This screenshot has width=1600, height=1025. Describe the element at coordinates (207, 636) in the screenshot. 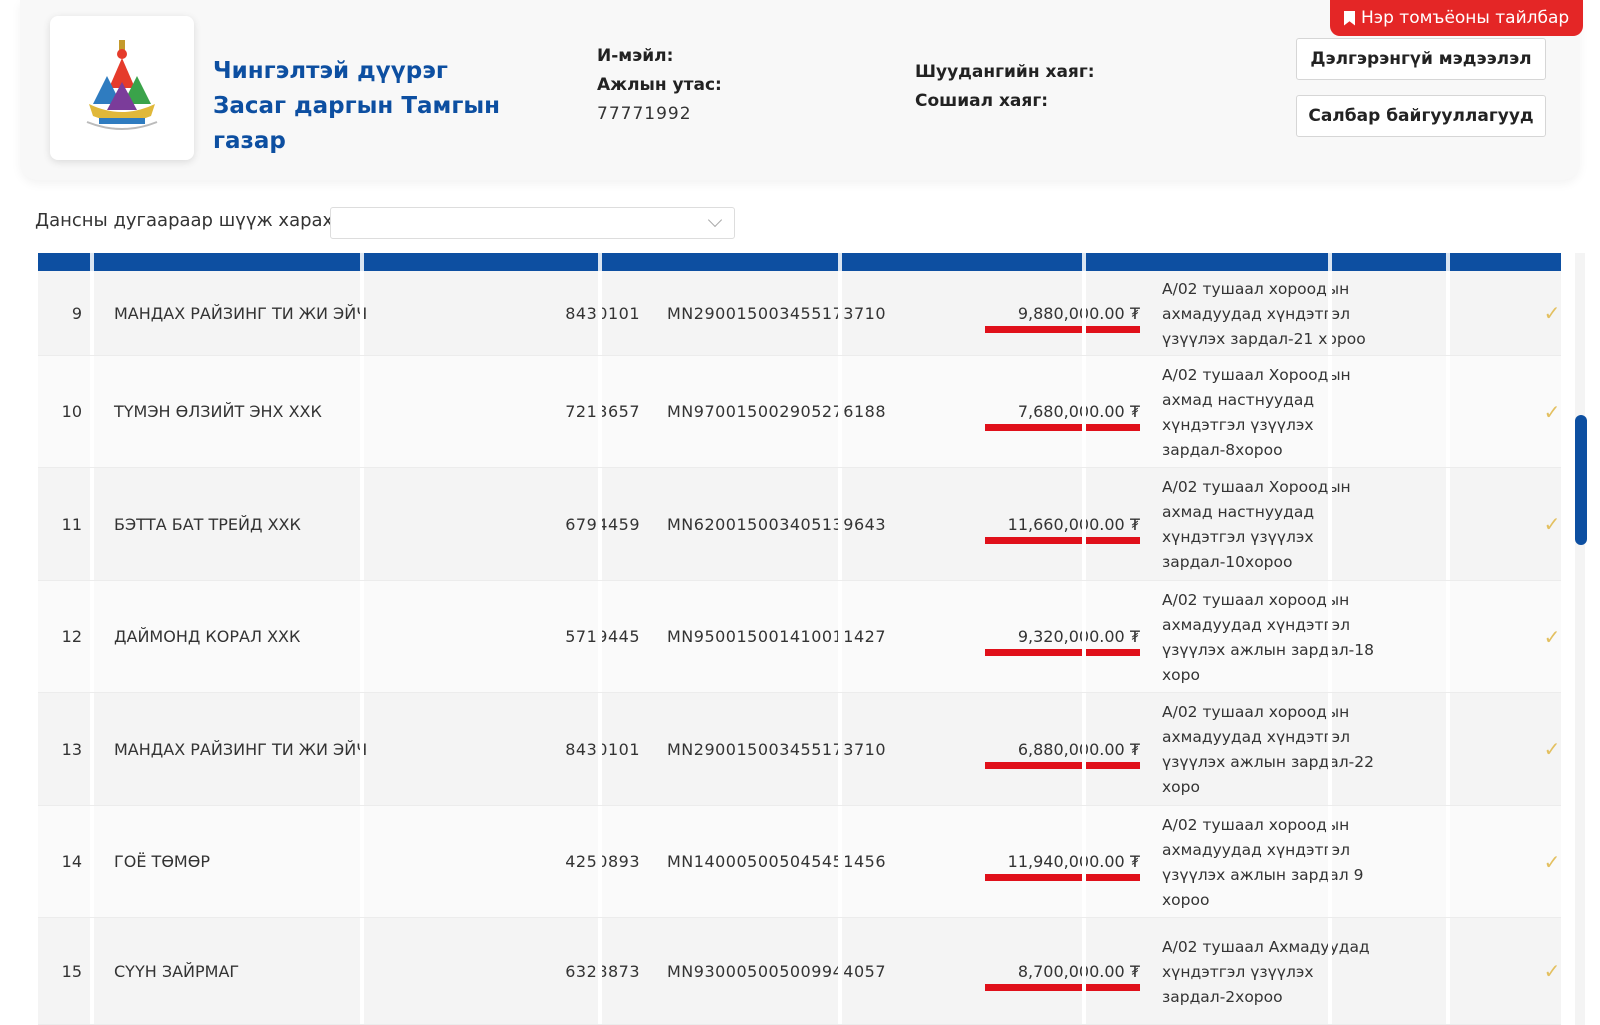

I see `company-name: ДАЙМОНД КОРАЛ ХХК` at that location.